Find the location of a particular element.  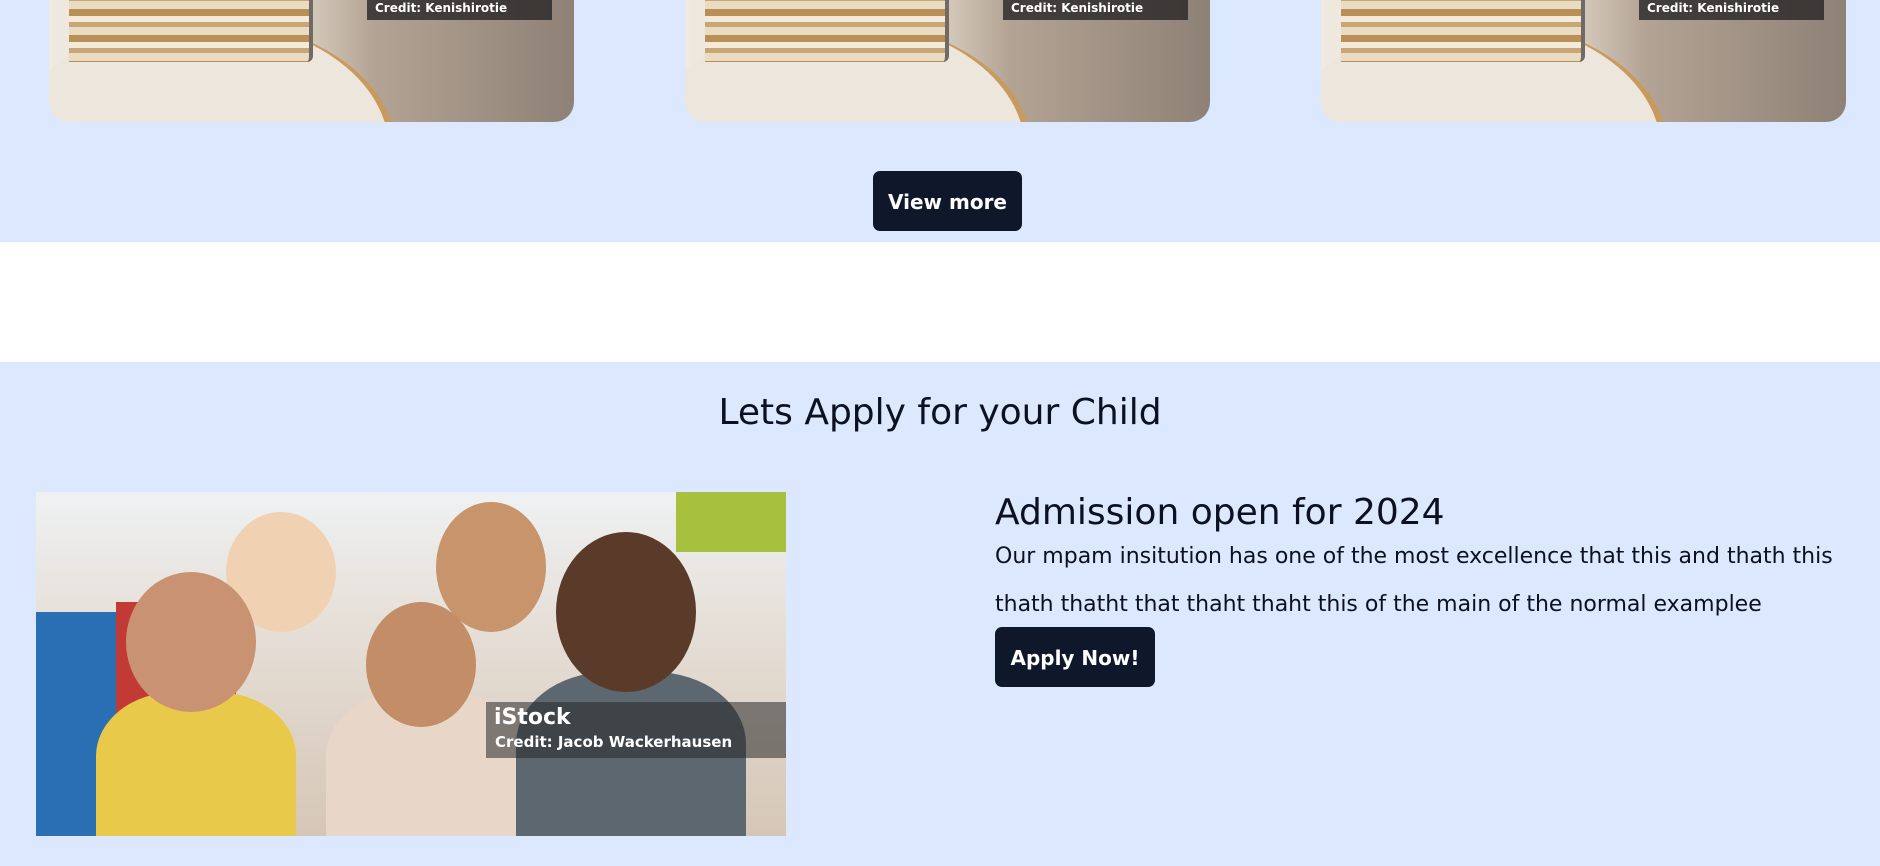

section-title: Lets Apply for your Child is located at coordinates (940, 412).